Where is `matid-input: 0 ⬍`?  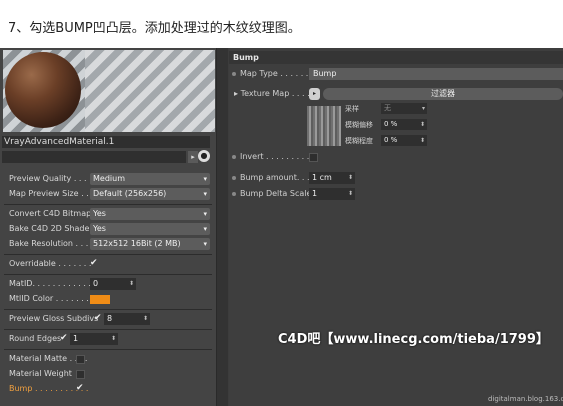 matid-input: 0 ⬍ is located at coordinates (113, 284).